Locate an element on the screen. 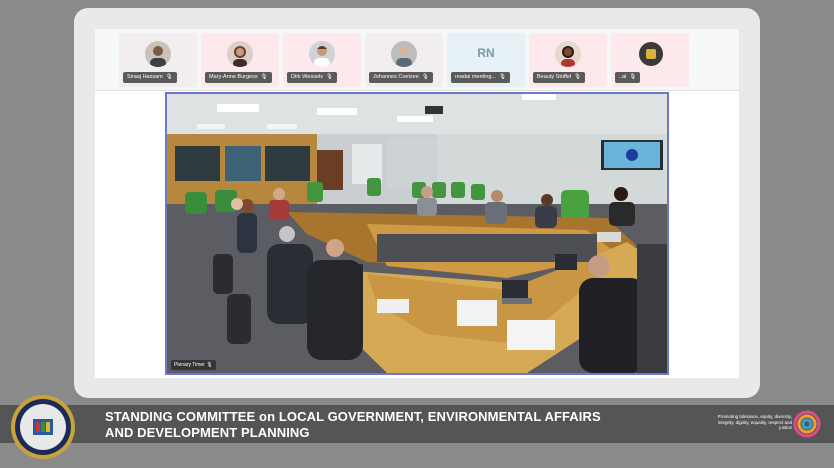  participant-tile: Dirk Wessels 🎙 is located at coordinates (322, 60).